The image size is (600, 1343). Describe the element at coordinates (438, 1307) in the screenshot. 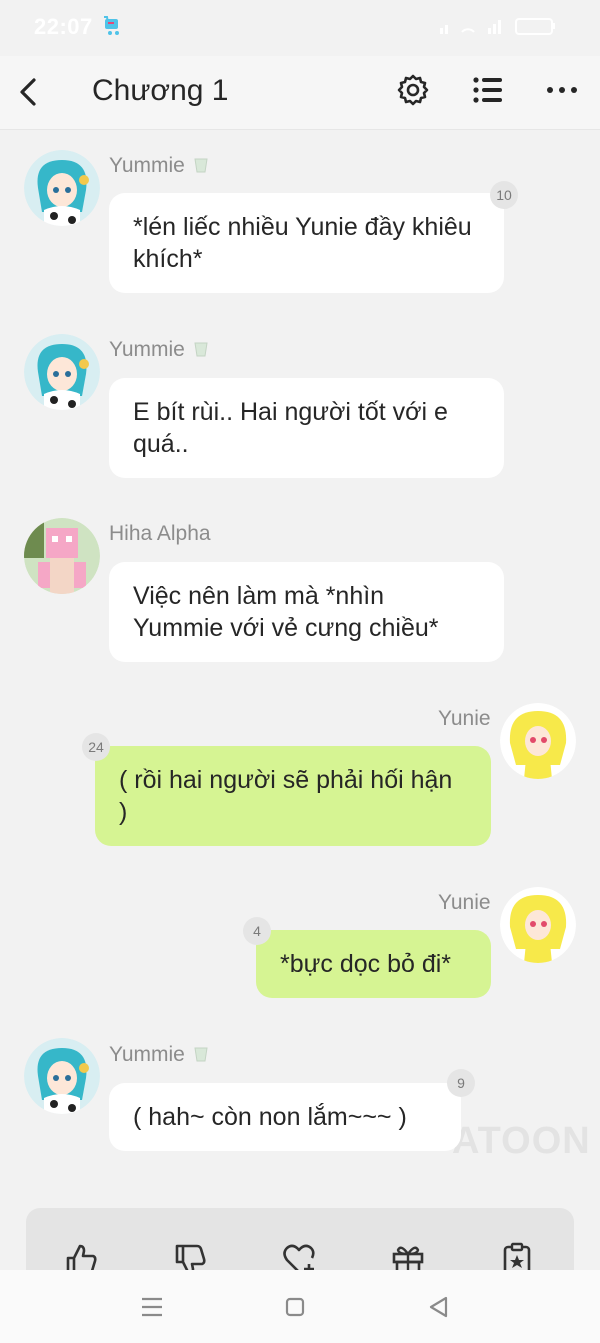

I see `back-icon` at that location.